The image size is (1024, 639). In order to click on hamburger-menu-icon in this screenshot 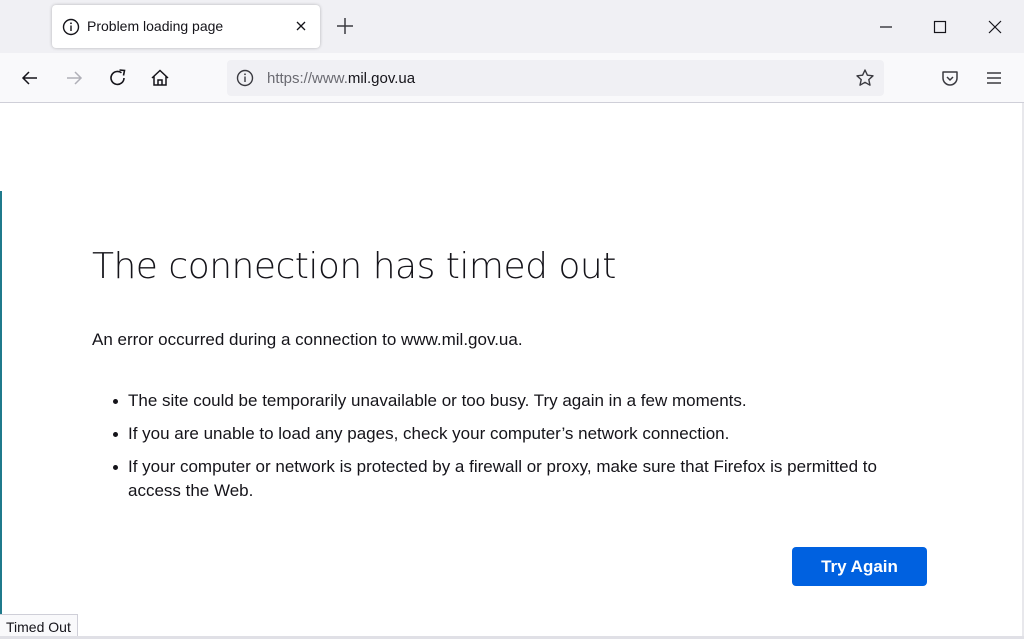, I will do `click(994, 78)`.